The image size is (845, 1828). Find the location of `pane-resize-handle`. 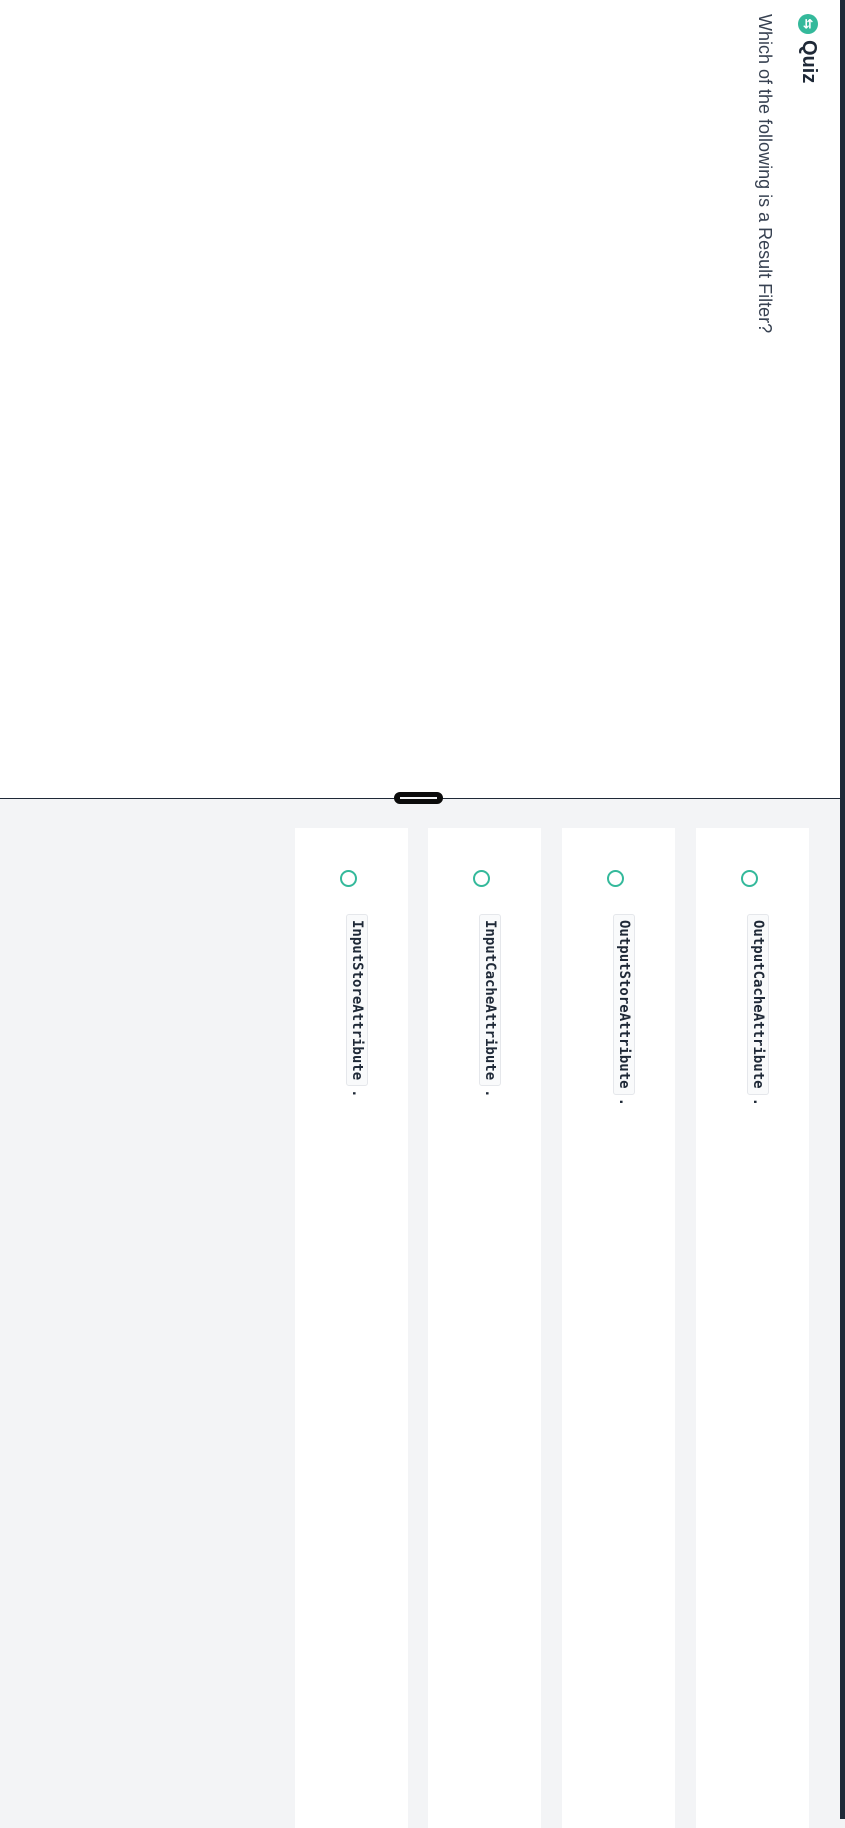

pane-resize-handle is located at coordinates (418, 798).